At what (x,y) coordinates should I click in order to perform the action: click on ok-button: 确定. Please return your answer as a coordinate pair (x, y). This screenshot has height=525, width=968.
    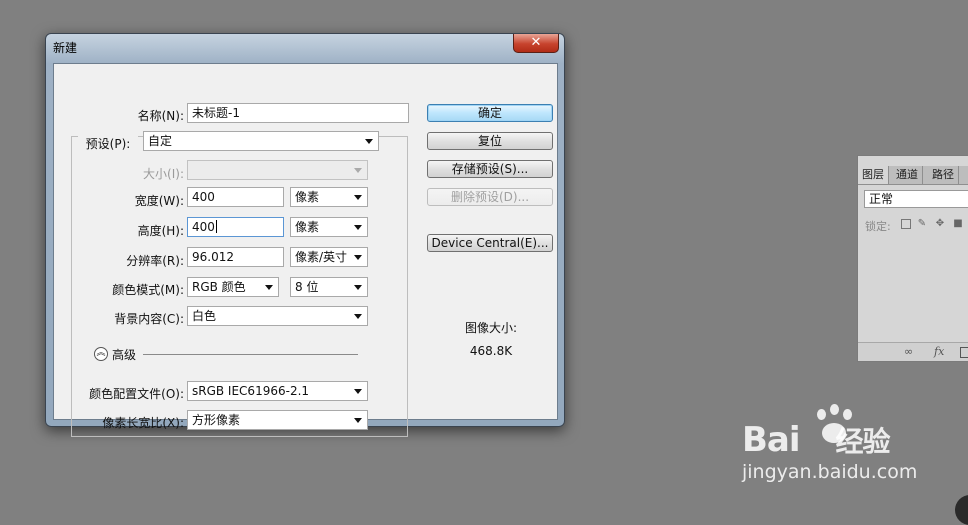
    Looking at the image, I should click on (490, 113).